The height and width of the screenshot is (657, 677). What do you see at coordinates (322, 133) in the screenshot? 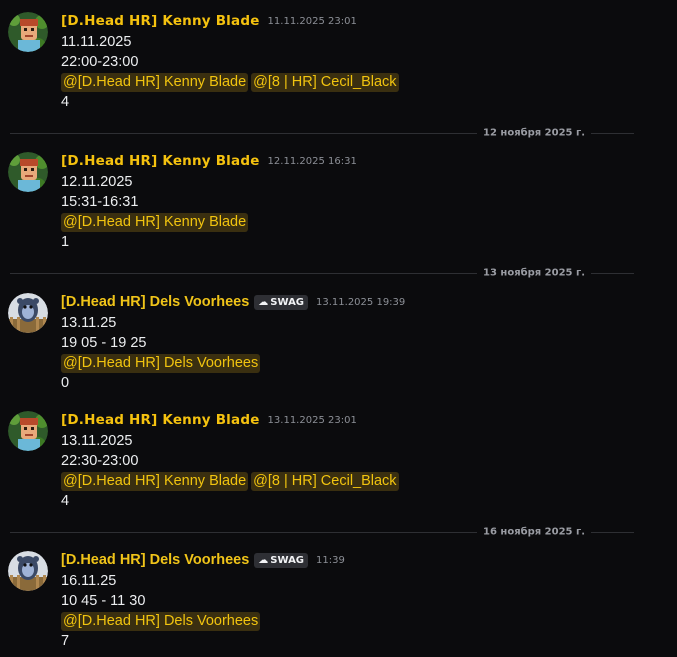
I see `date-divider: 12 ноября 2025 г.` at bounding box center [322, 133].